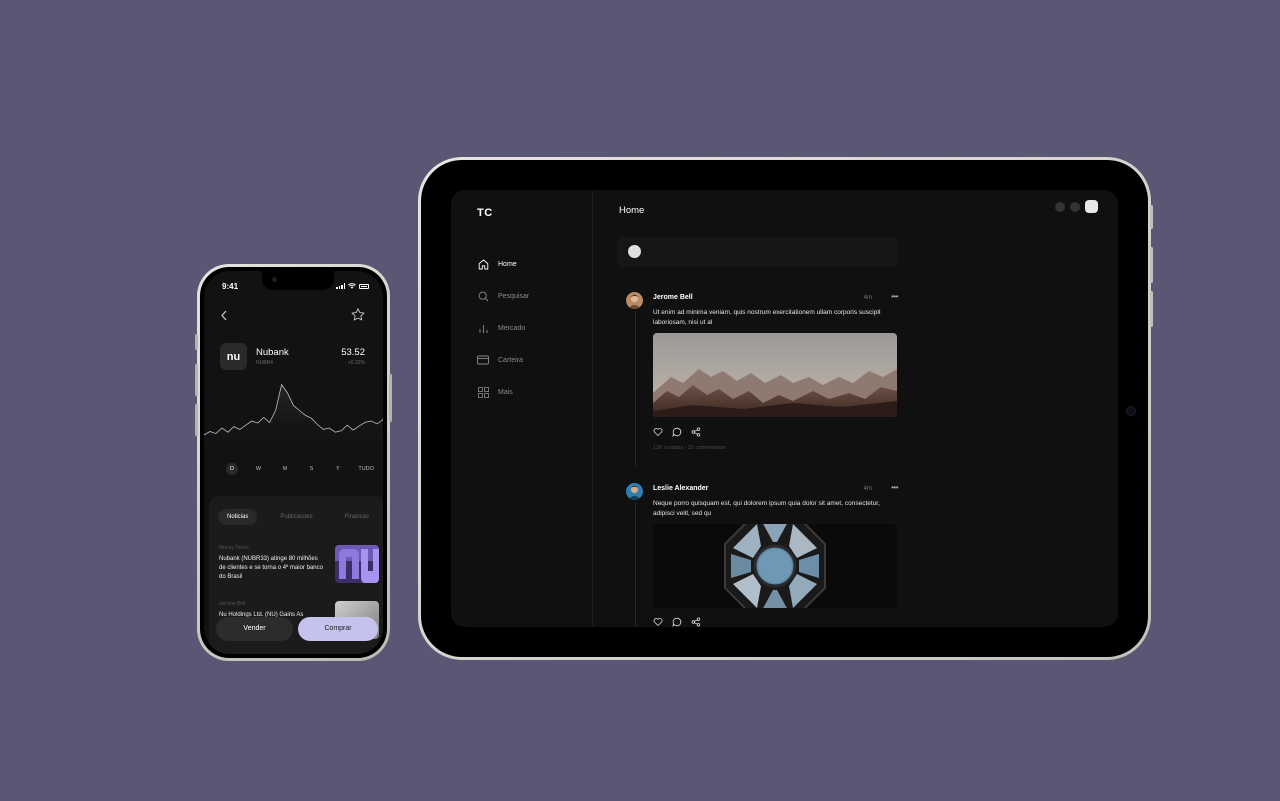 Image resolution: width=1280 pixels, height=801 pixels. I want to click on period-option: TUDO, so click(366, 469).